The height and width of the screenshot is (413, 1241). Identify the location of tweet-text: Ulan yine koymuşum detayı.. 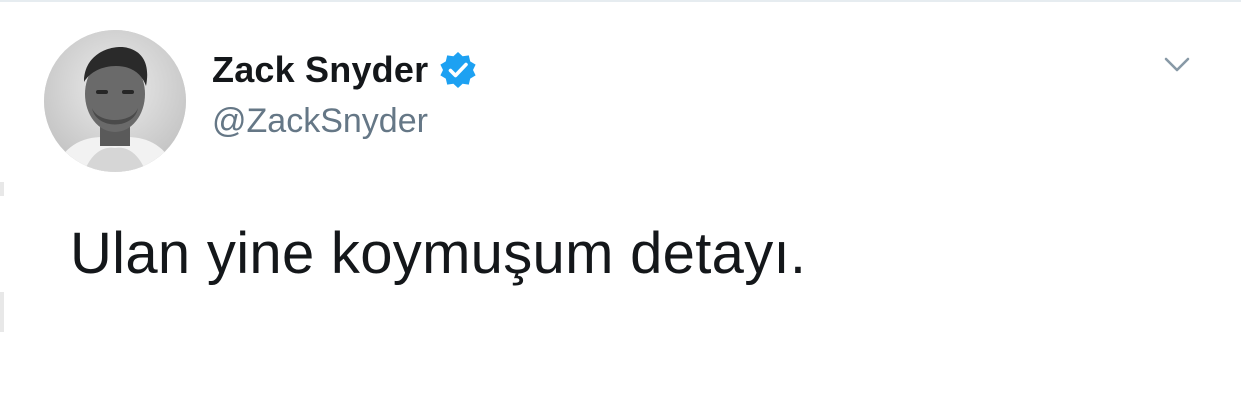
(438, 253).